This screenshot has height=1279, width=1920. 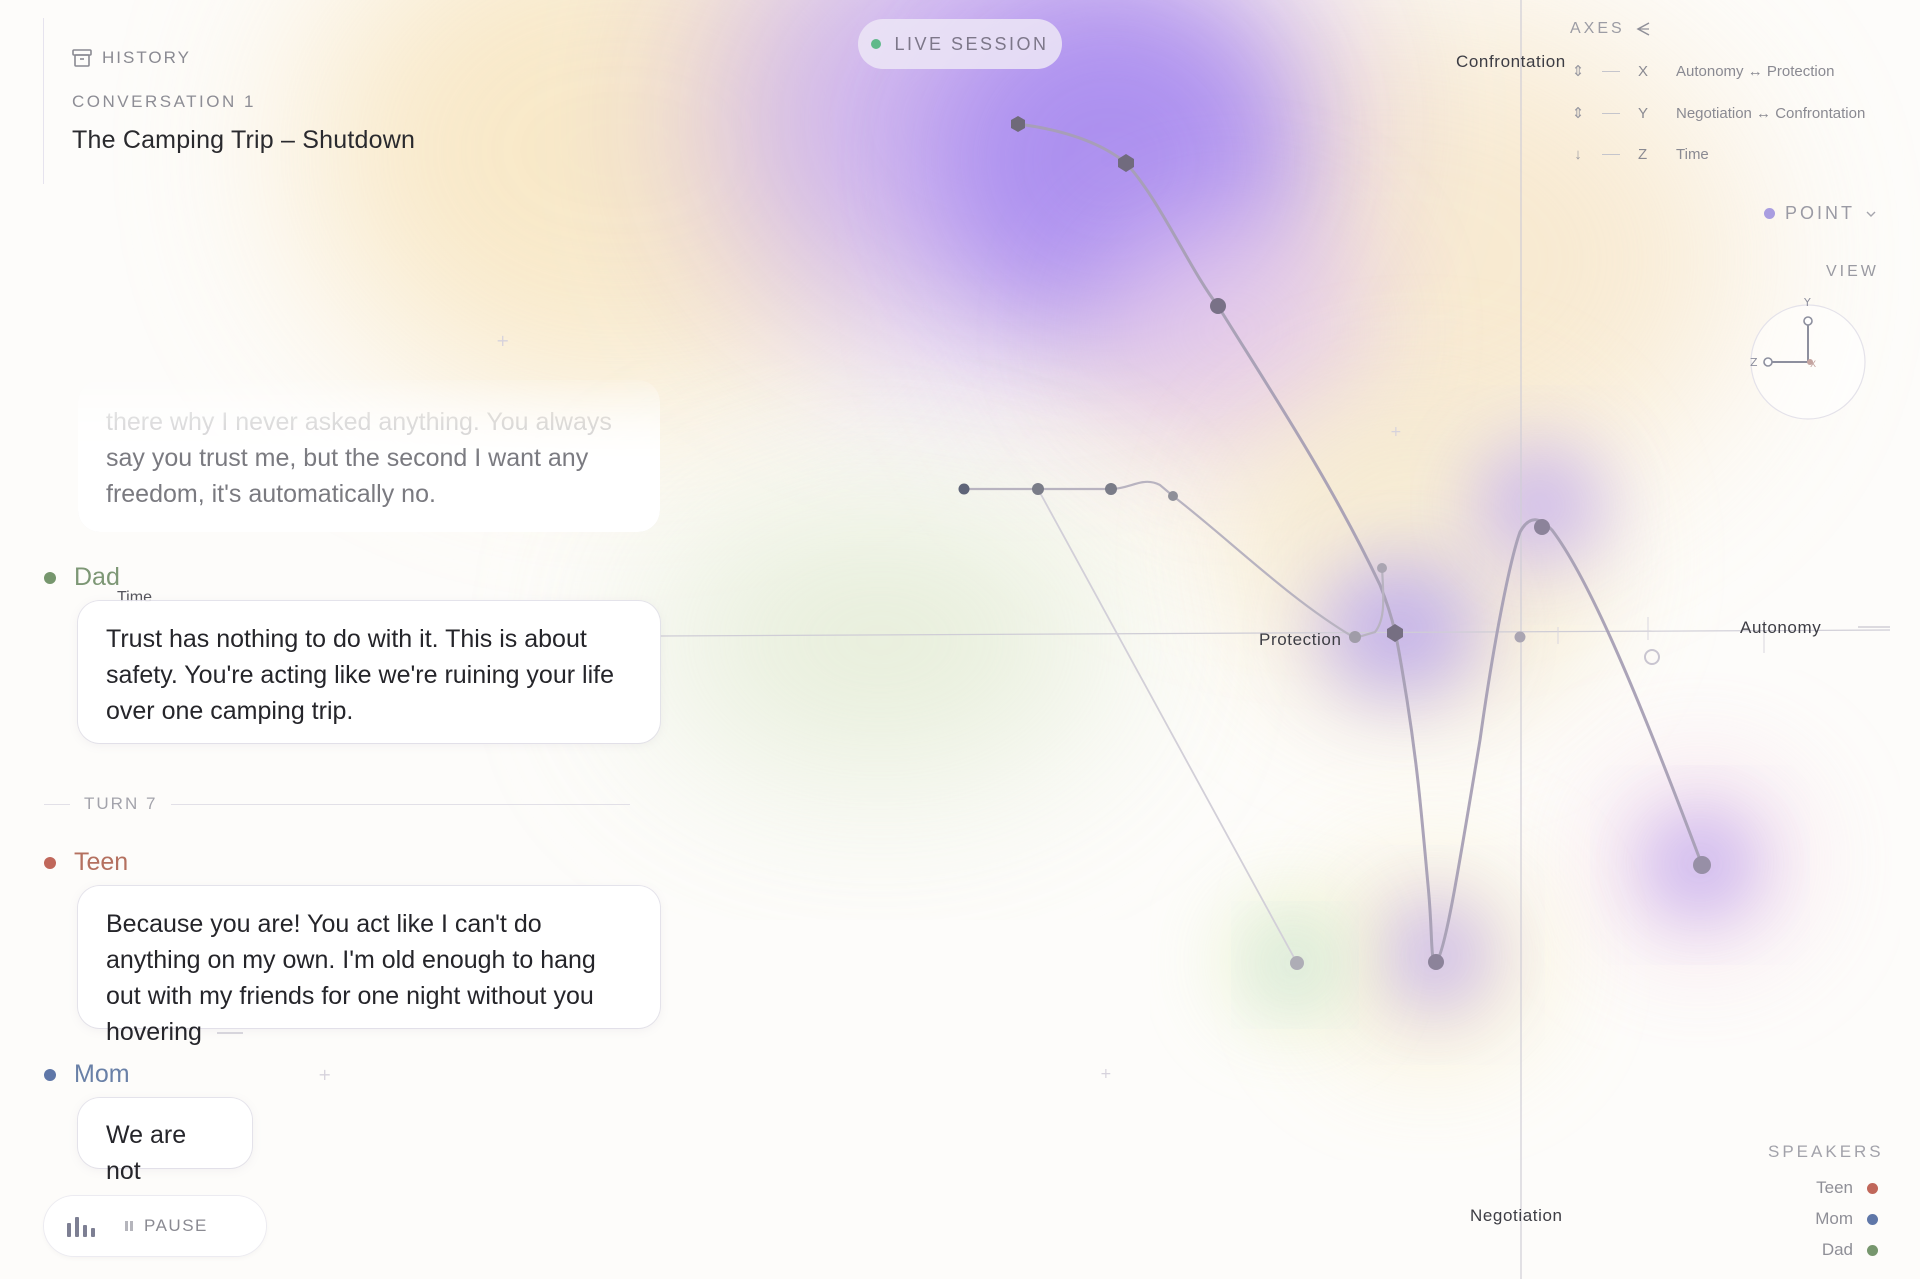 I want to click on history-label: HISTORY, so click(x=146, y=57).